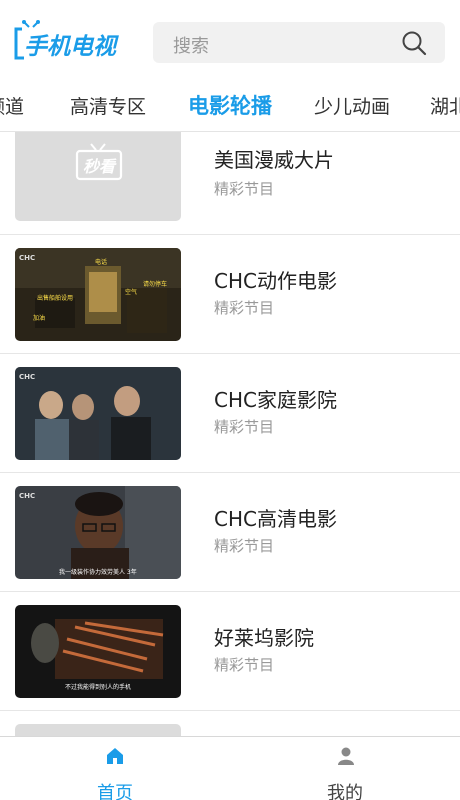 The image size is (460, 800). Describe the element at coordinates (98, 730) in the screenshot. I see `thumbnail-placeholder` at that location.